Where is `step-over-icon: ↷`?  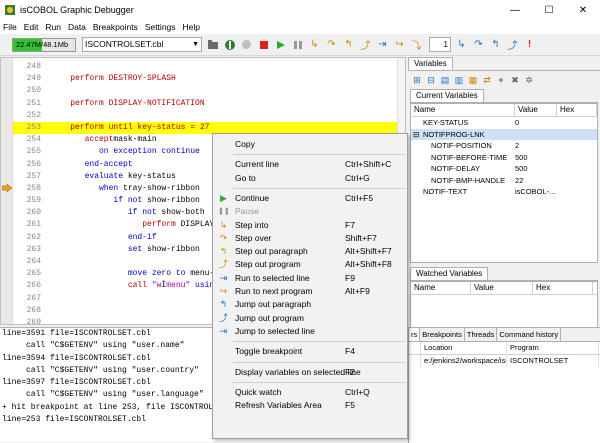
step-over-icon: ↷ is located at coordinates (331, 44).